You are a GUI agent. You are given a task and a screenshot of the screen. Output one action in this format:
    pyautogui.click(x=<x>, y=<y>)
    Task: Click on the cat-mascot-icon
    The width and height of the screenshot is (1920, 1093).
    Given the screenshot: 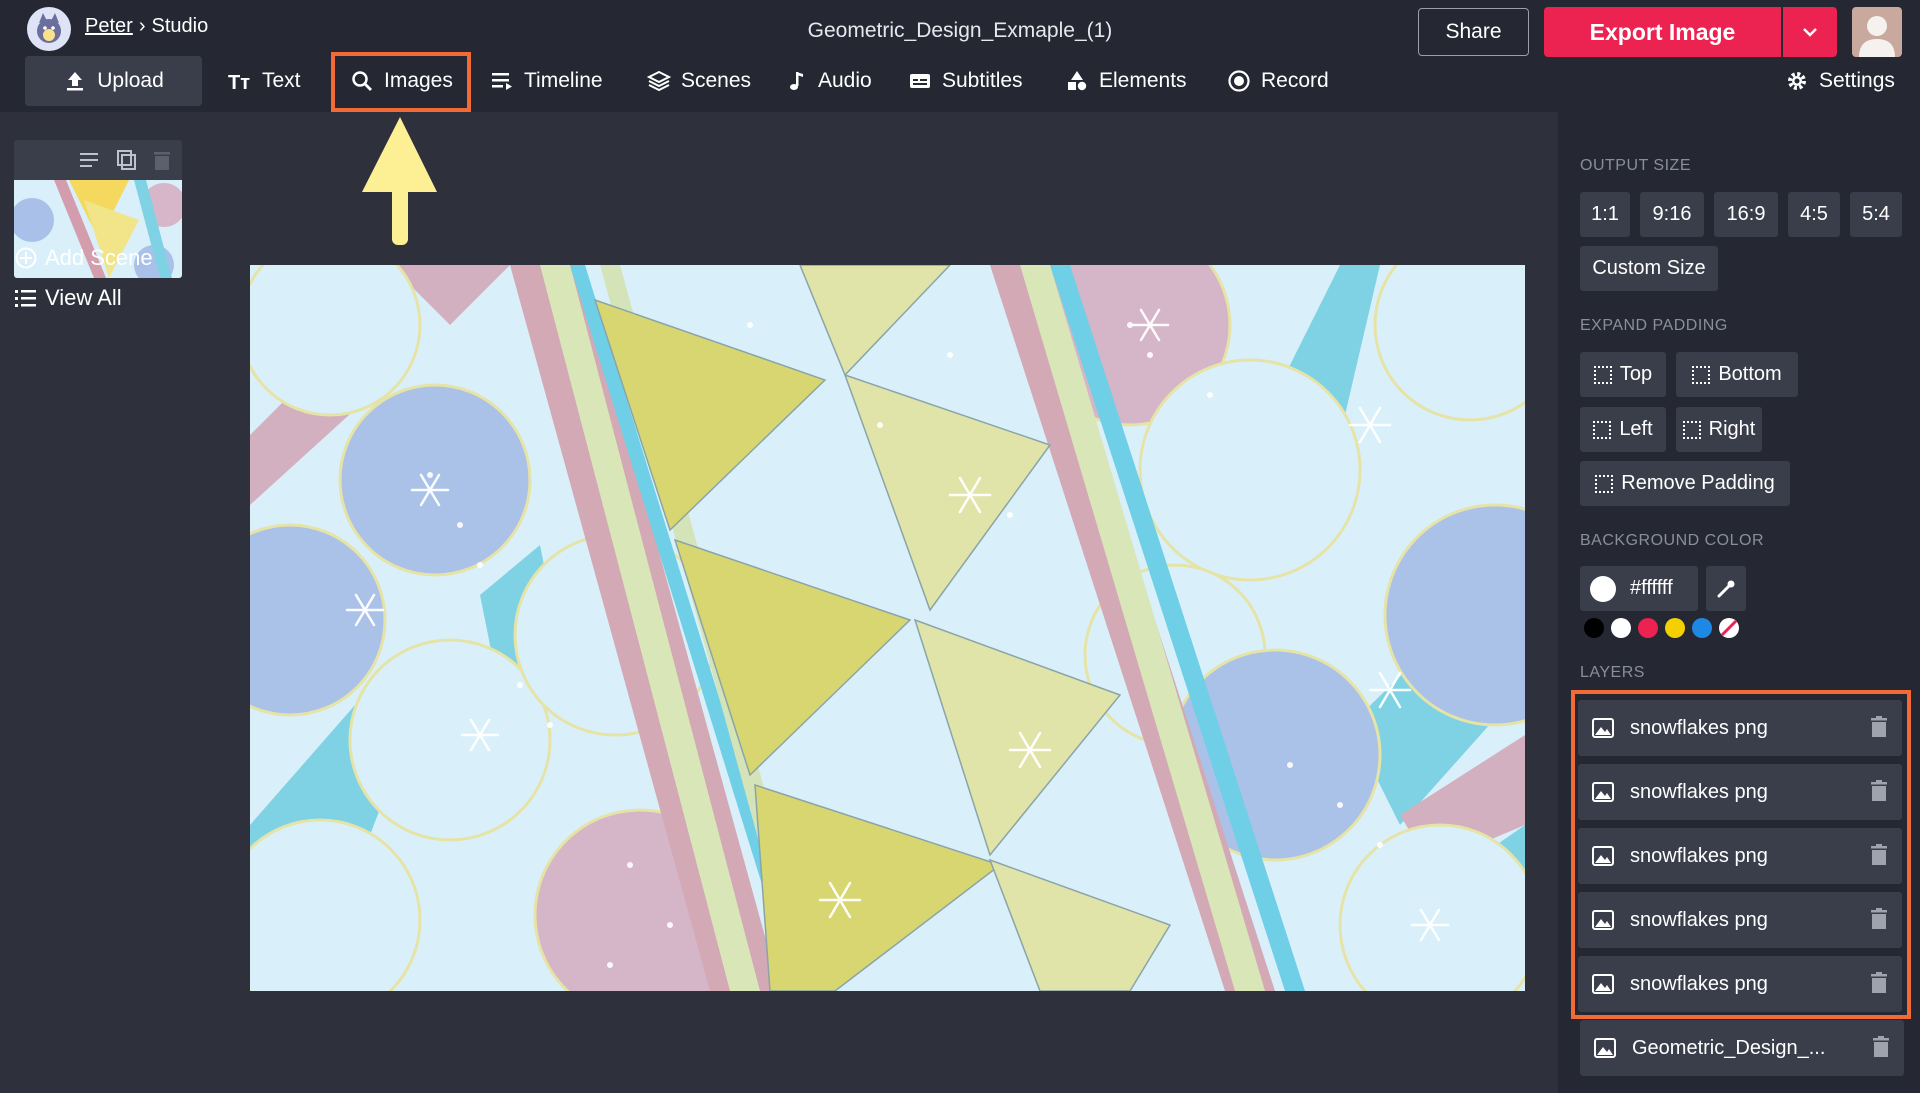 What is the action you would take?
    pyautogui.click(x=49, y=28)
    